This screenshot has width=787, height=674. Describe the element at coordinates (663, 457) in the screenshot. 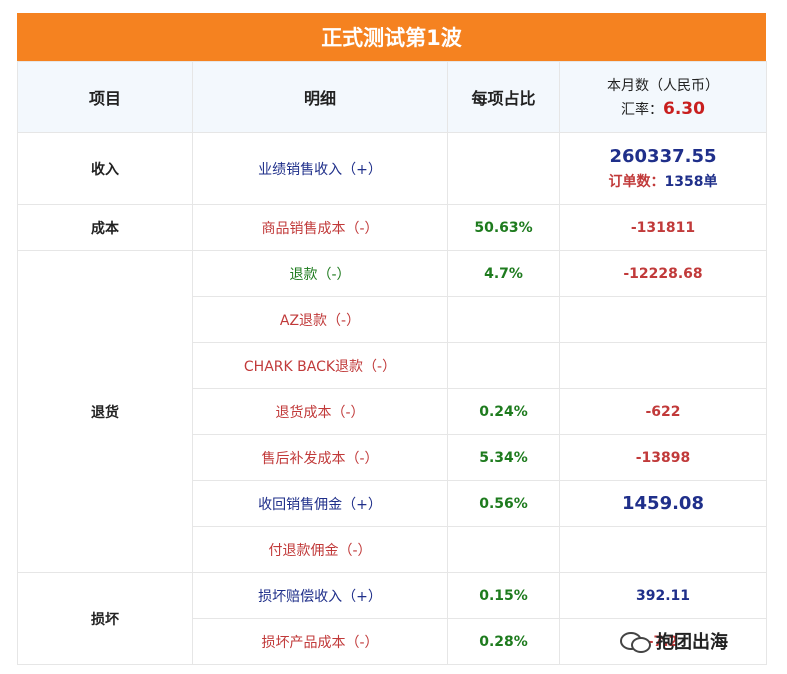

I see `amount-cell: -13898` at that location.